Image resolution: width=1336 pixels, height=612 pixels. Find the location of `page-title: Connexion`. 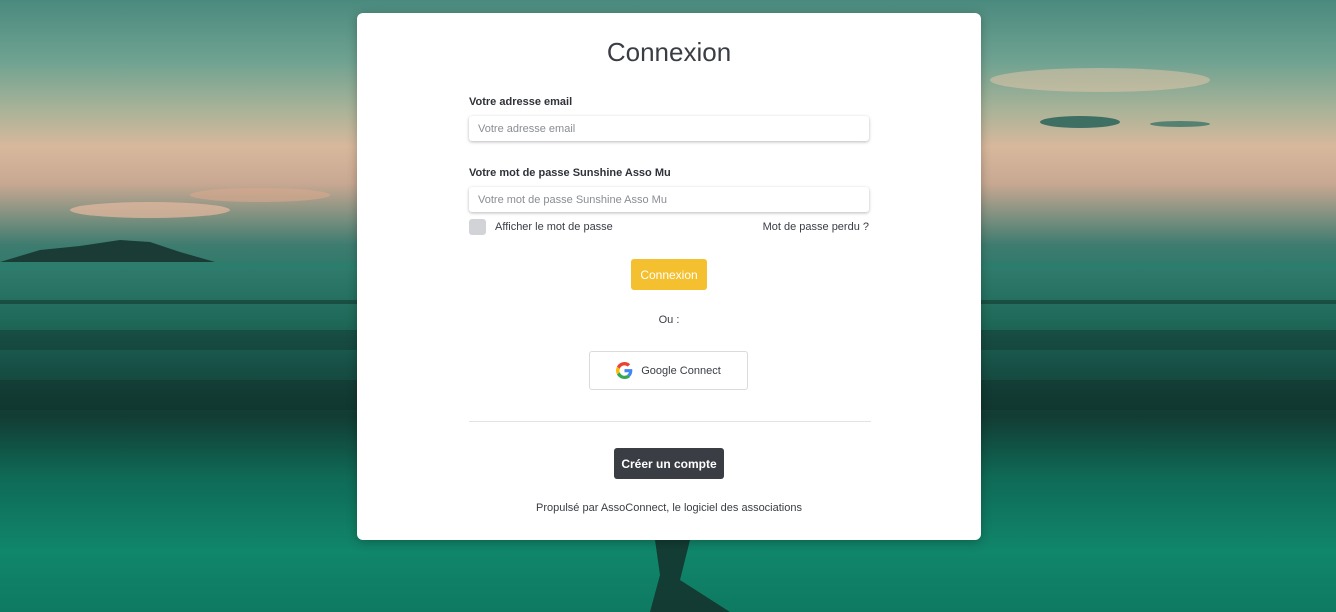

page-title: Connexion is located at coordinates (669, 52).